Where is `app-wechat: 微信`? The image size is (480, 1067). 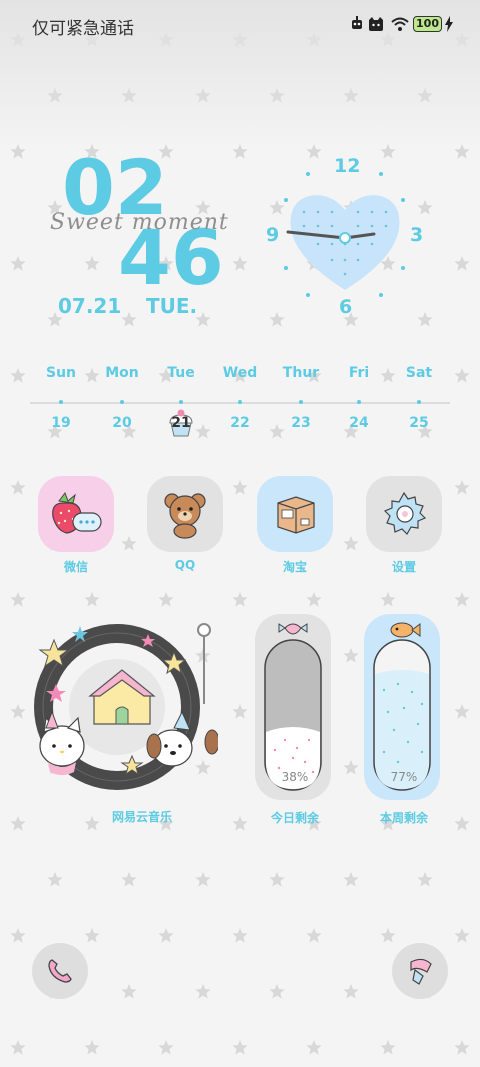
app-wechat: 微信 is located at coordinates (76, 525).